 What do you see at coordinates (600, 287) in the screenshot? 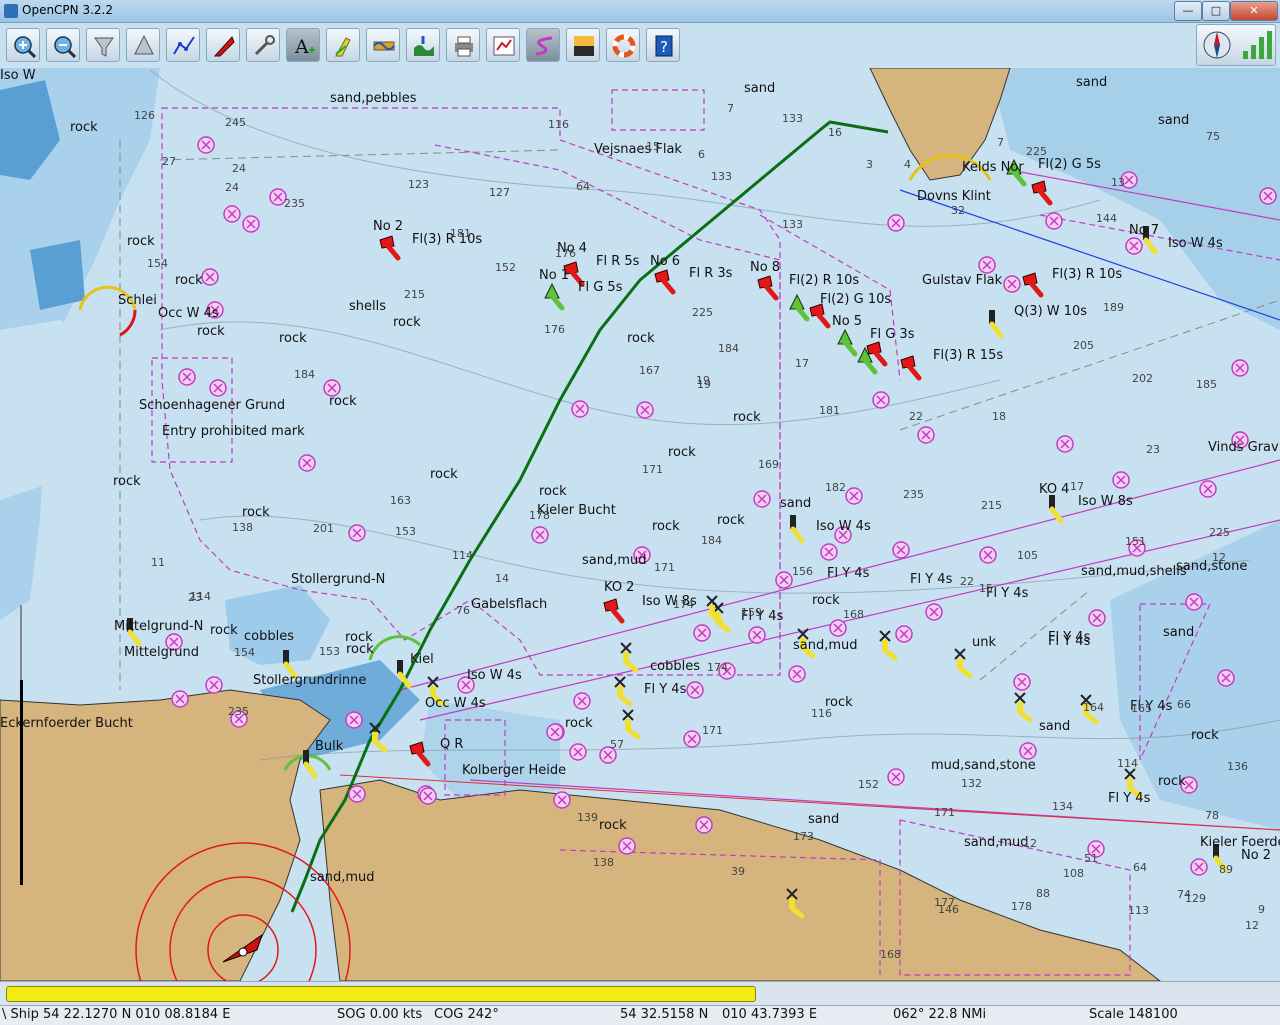
I see `chart-label: Fl G 5s` at bounding box center [600, 287].